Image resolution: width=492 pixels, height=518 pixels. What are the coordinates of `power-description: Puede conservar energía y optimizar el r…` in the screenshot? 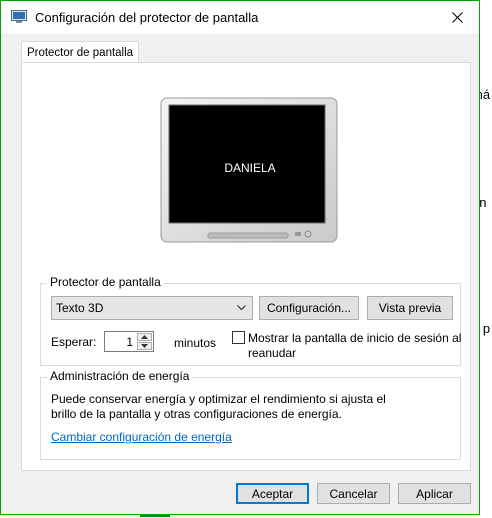 It's located at (218, 399).